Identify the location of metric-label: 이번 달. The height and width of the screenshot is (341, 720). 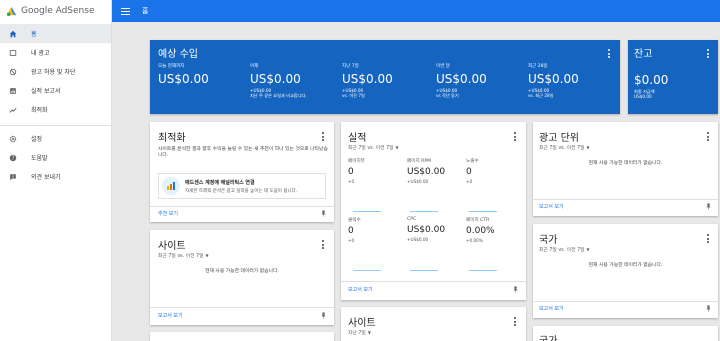
(443, 66).